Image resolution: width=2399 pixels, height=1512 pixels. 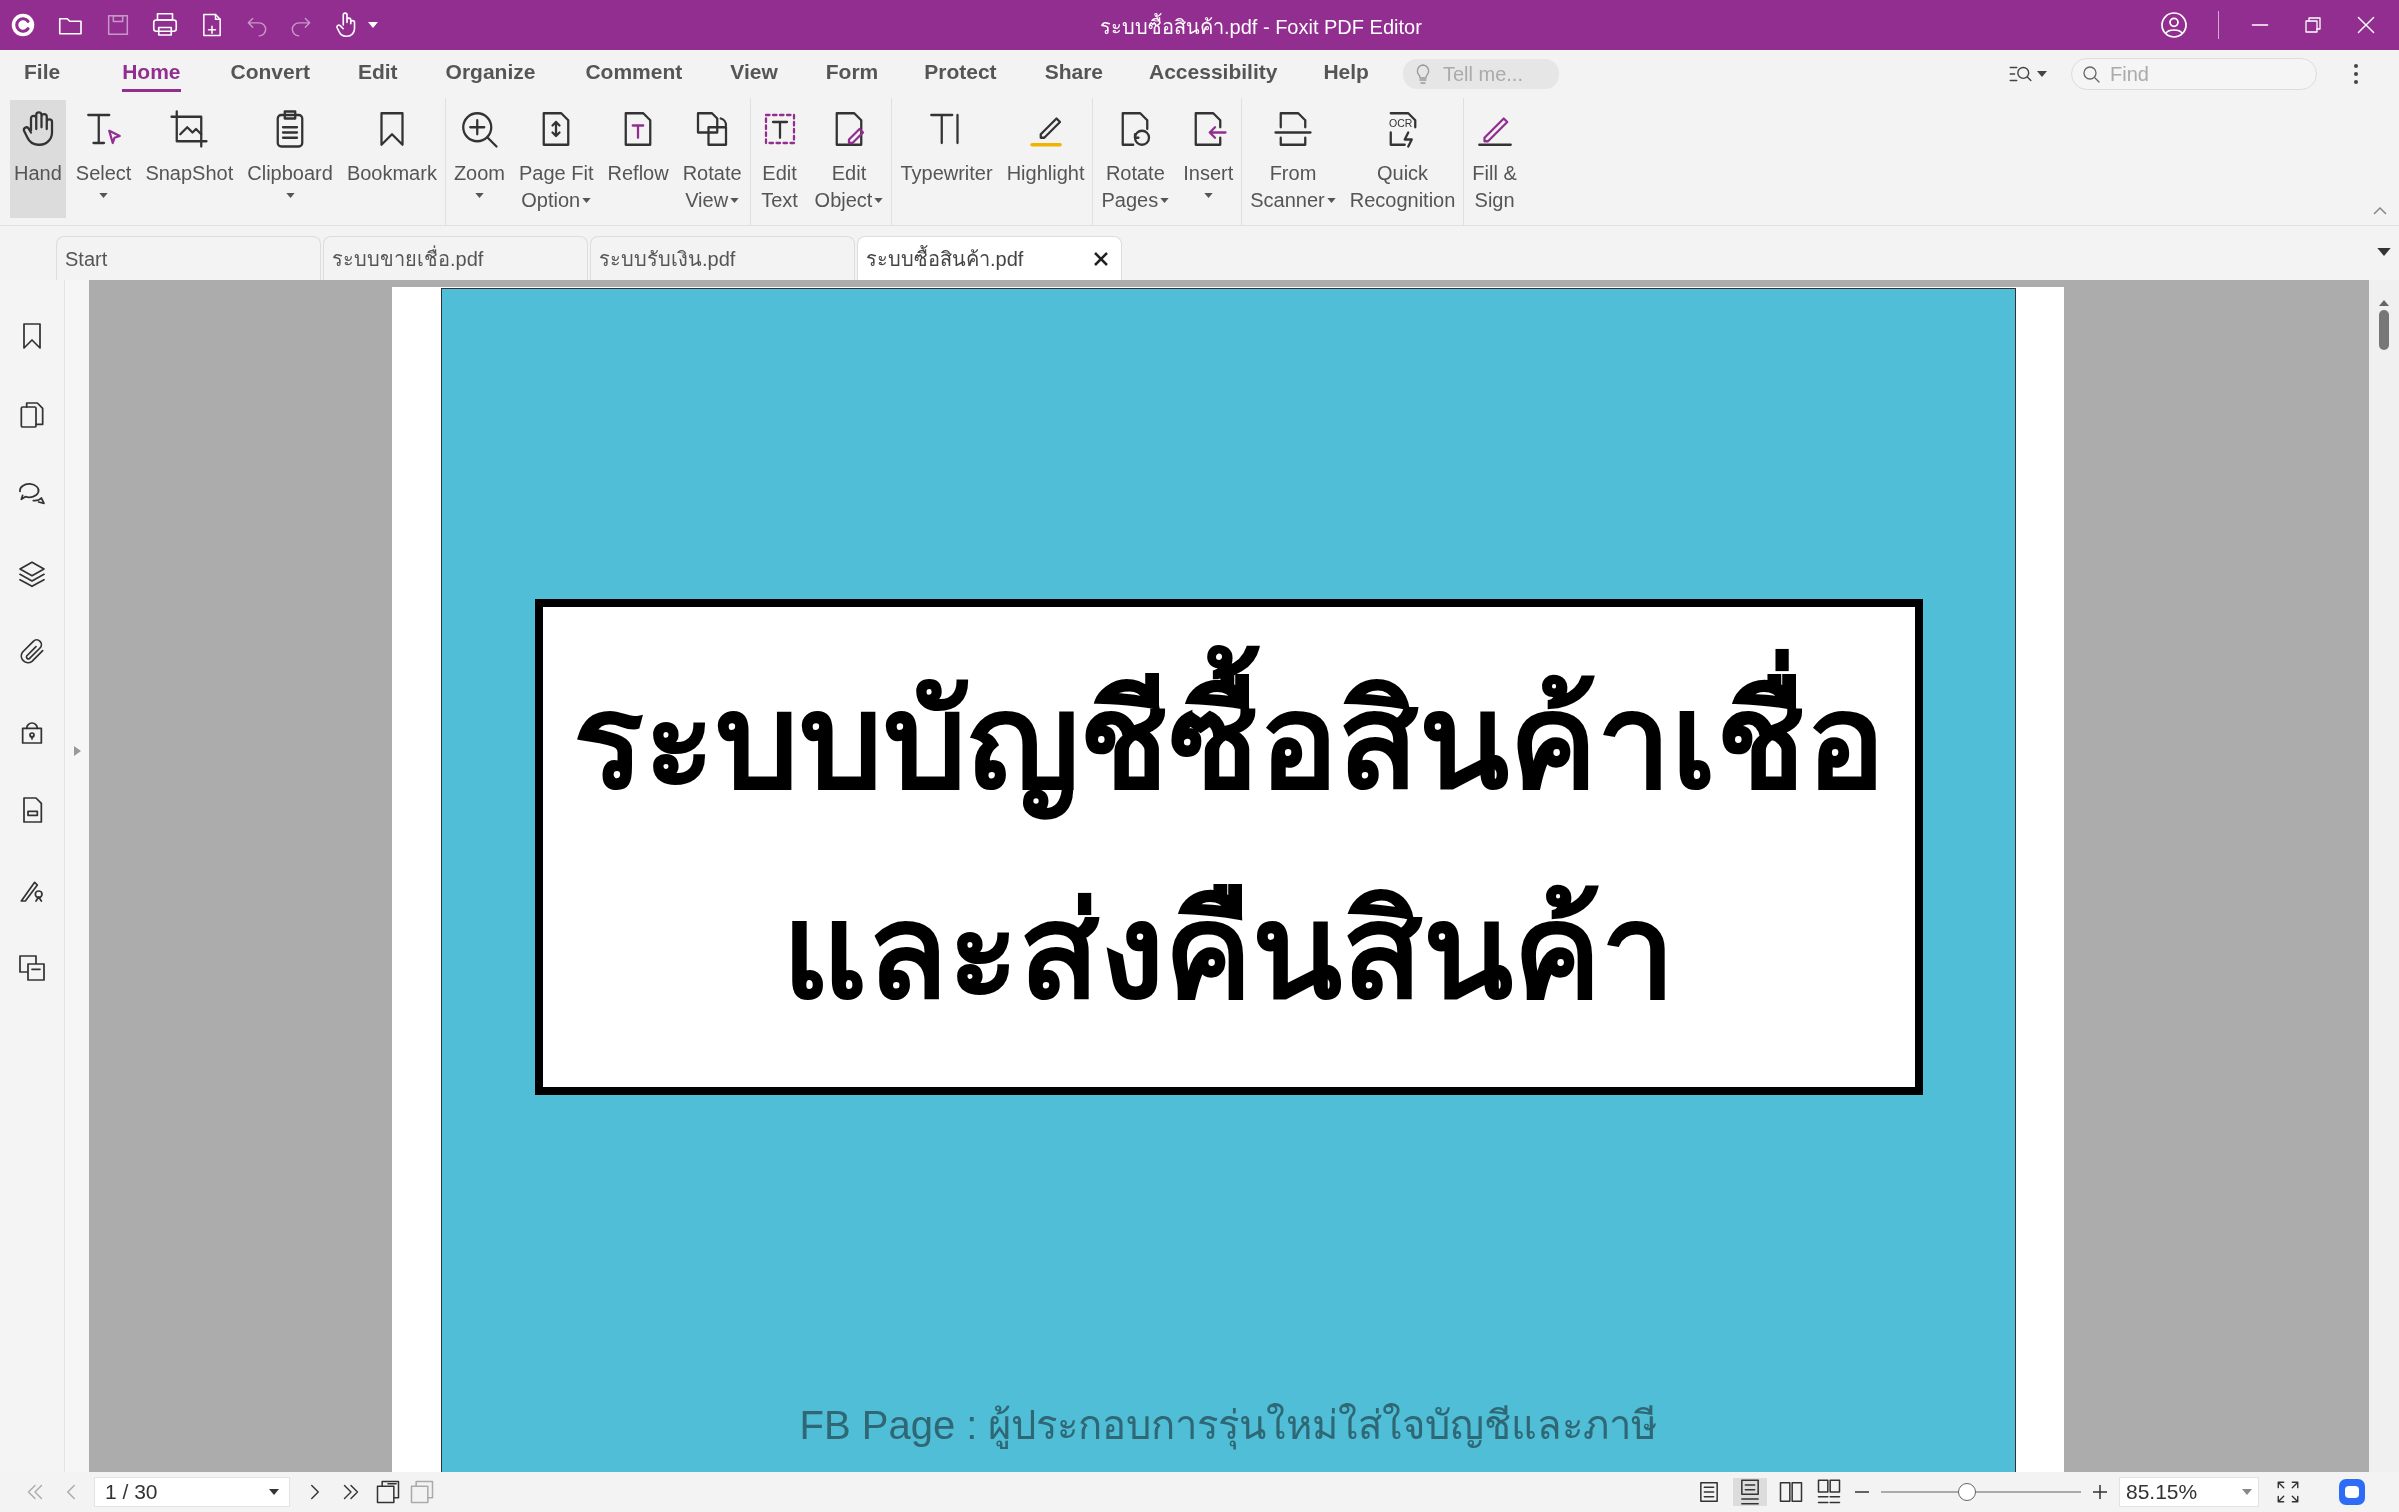 What do you see at coordinates (1213, 74) in the screenshot?
I see `menu-tab: Accessibility` at bounding box center [1213, 74].